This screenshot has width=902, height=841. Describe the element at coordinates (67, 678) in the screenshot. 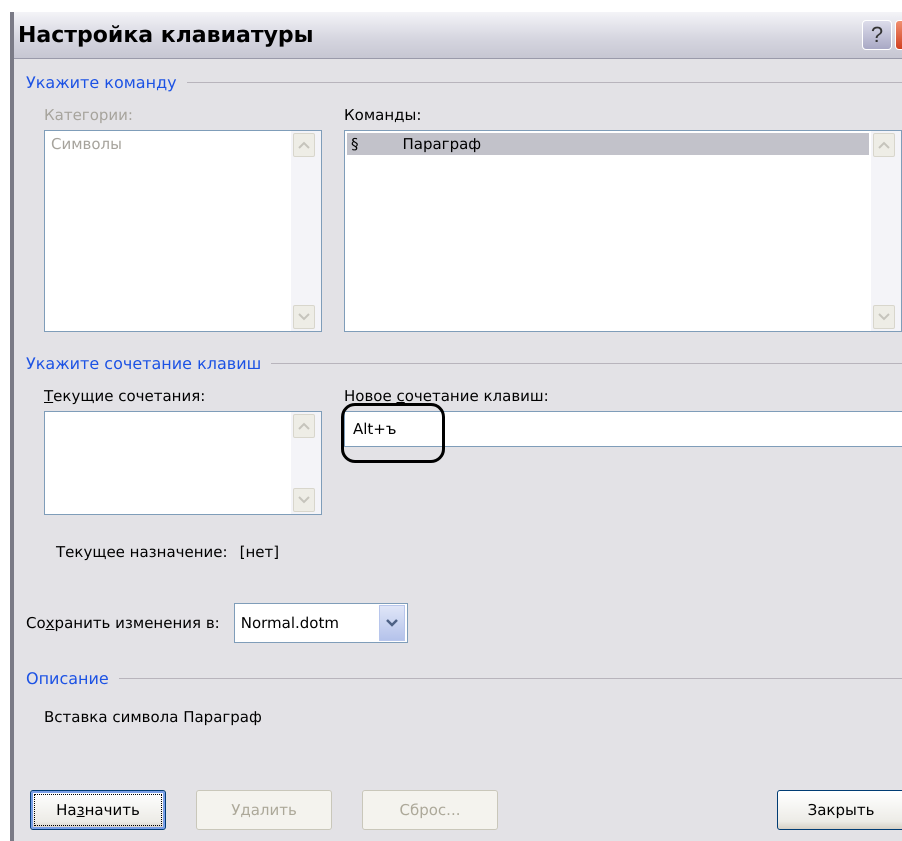

I see `group-heading: Описание` at that location.